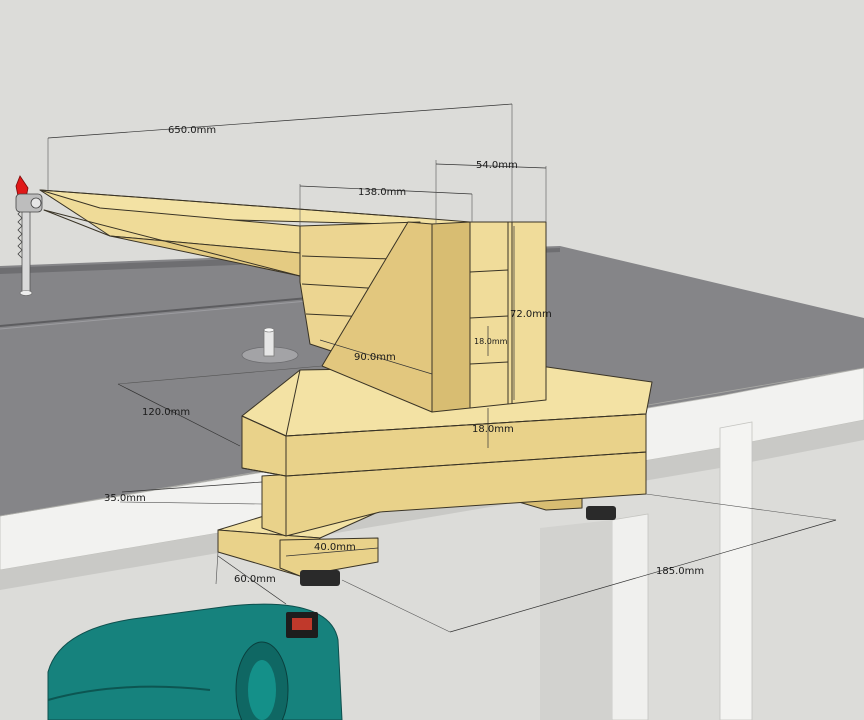 The height and width of the screenshot is (720, 864). I want to click on foot-pad-near, so click(320, 578).